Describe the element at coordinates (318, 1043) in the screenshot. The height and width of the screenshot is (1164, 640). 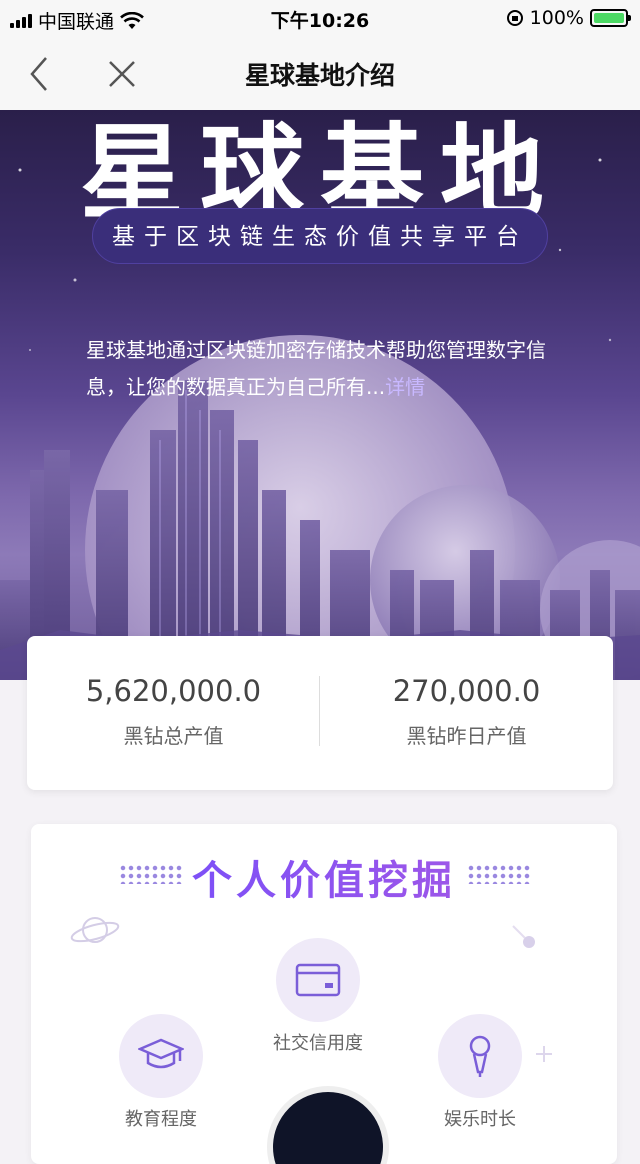
I see `social-credit-label: 社交信用度` at that location.